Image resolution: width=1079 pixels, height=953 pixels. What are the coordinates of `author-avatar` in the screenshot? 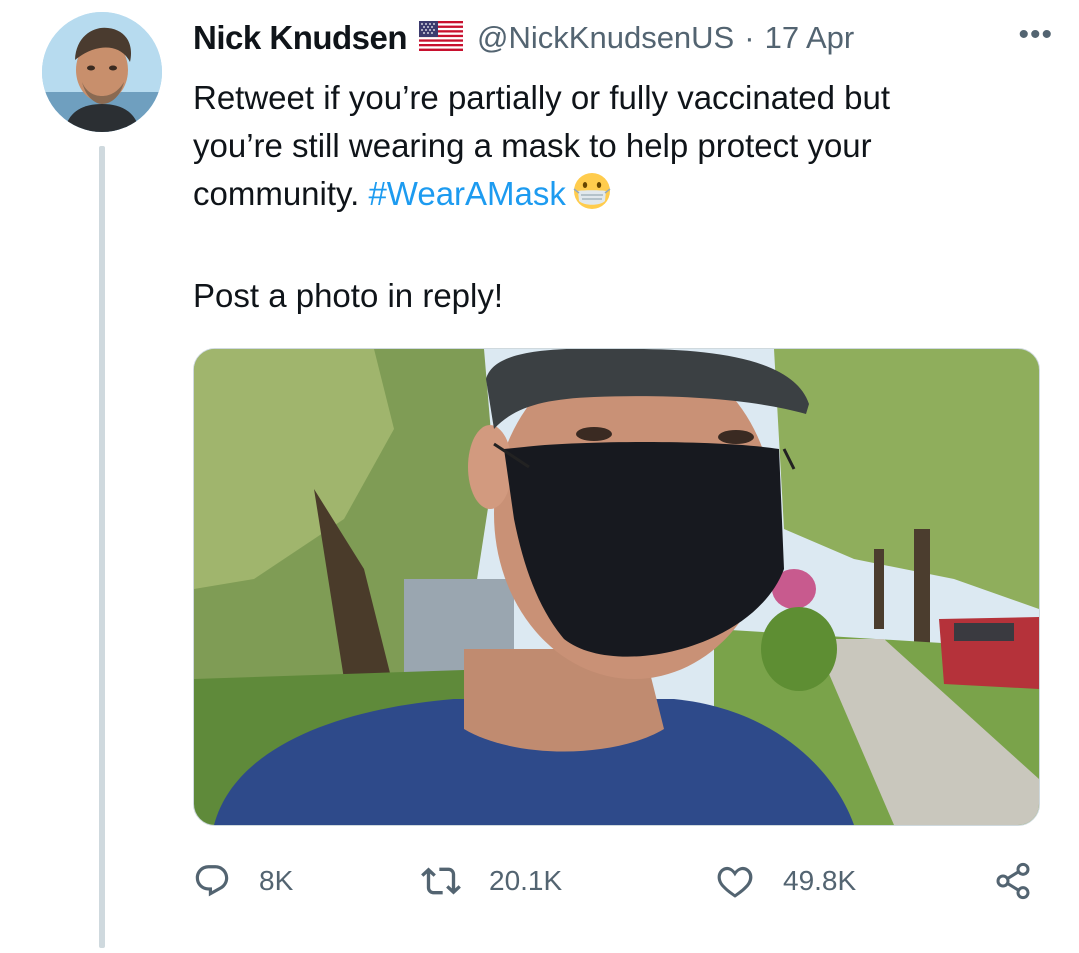 It's located at (102, 72).